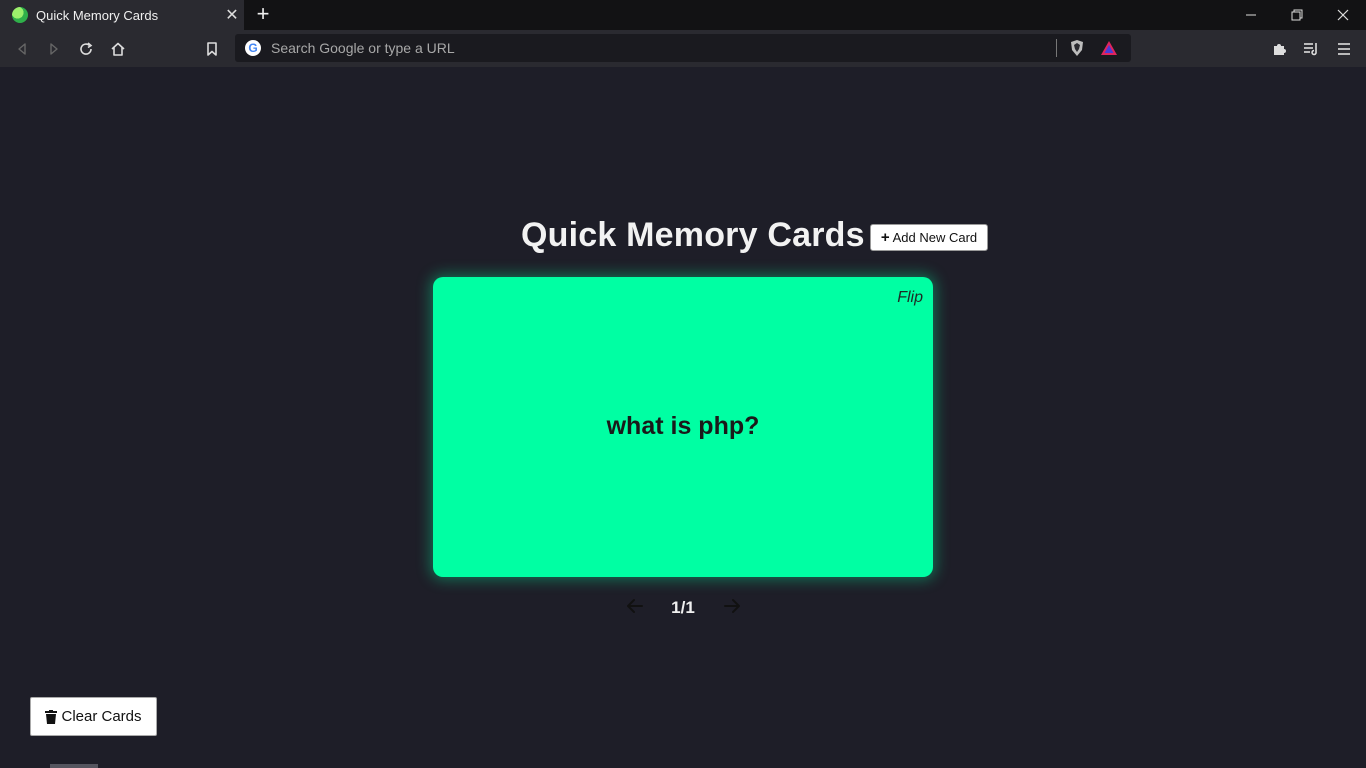 Image resolution: width=1366 pixels, height=768 pixels. What do you see at coordinates (212, 49) in the screenshot?
I see `bookmark-icon` at bounding box center [212, 49].